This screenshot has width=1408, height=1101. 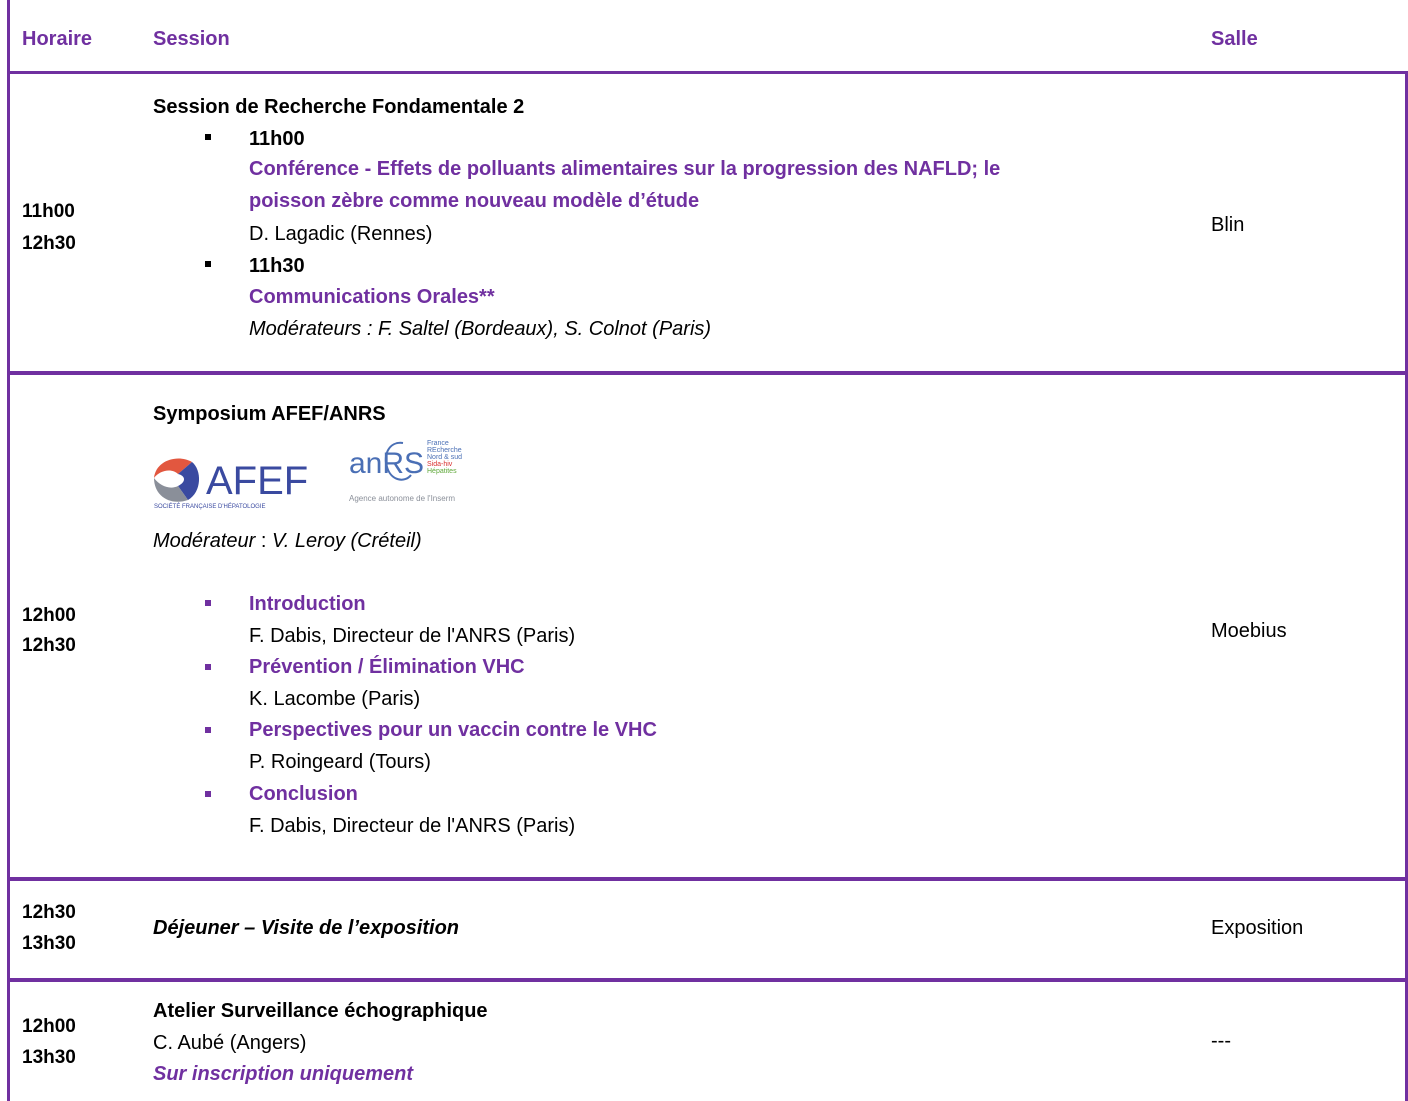 I want to click on room: Blin, so click(x=1228, y=225).